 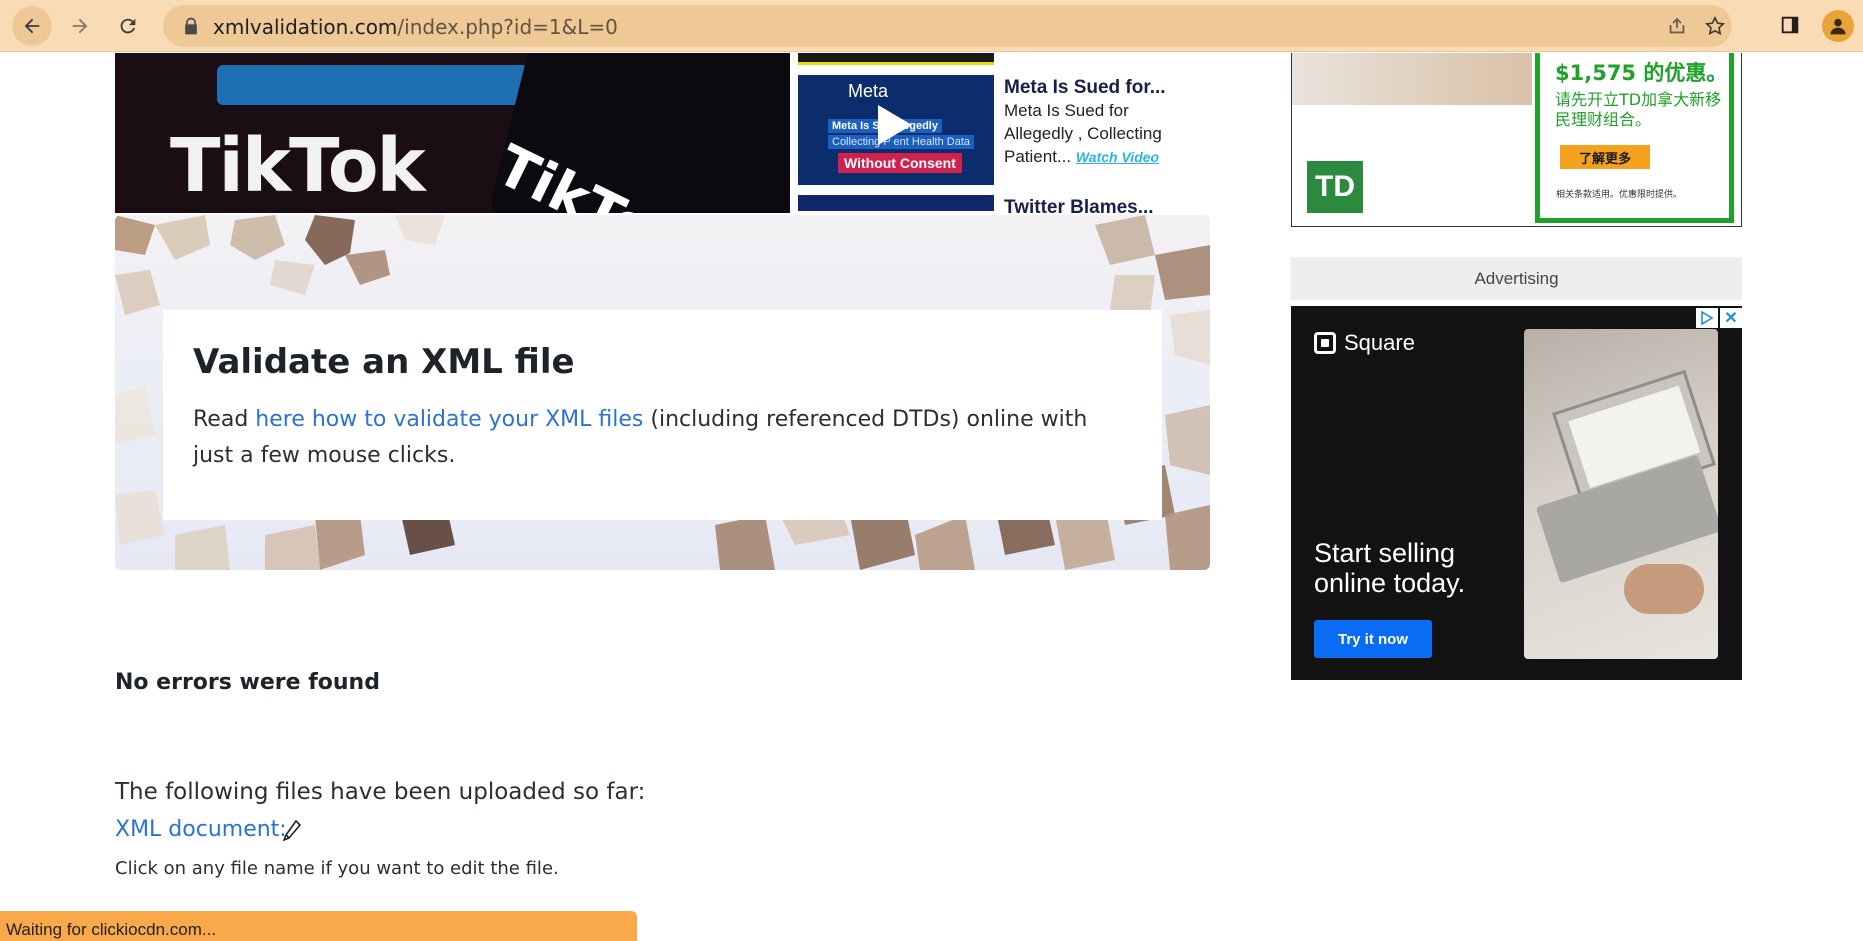 What do you see at coordinates (1605, 157) in the screenshot?
I see `td-learn-more-button: 了解更多` at bounding box center [1605, 157].